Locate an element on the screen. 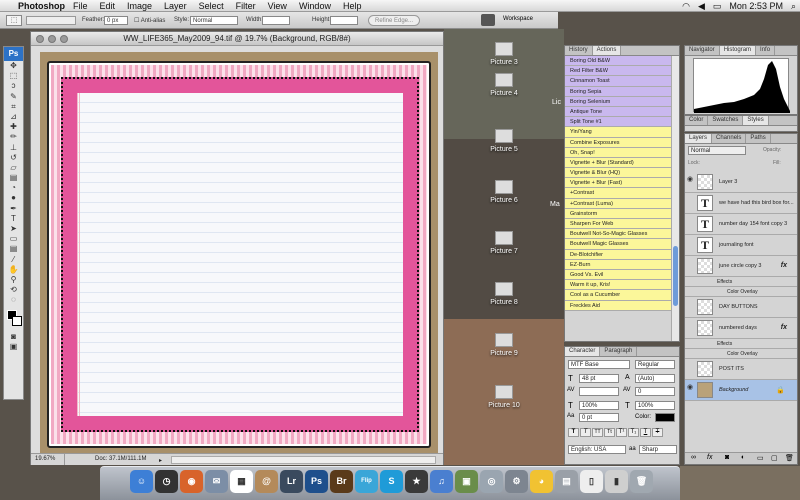  action-item: Vignette + Blur (Fast) is located at coordinates (618, 183).